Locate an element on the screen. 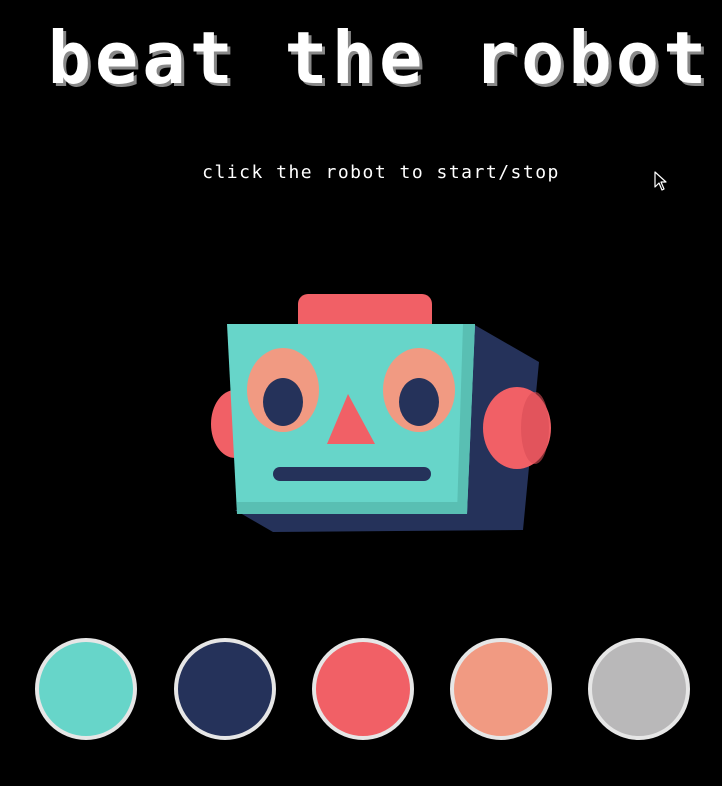  color-swatch-salmon is located at coordinates (501, 689).